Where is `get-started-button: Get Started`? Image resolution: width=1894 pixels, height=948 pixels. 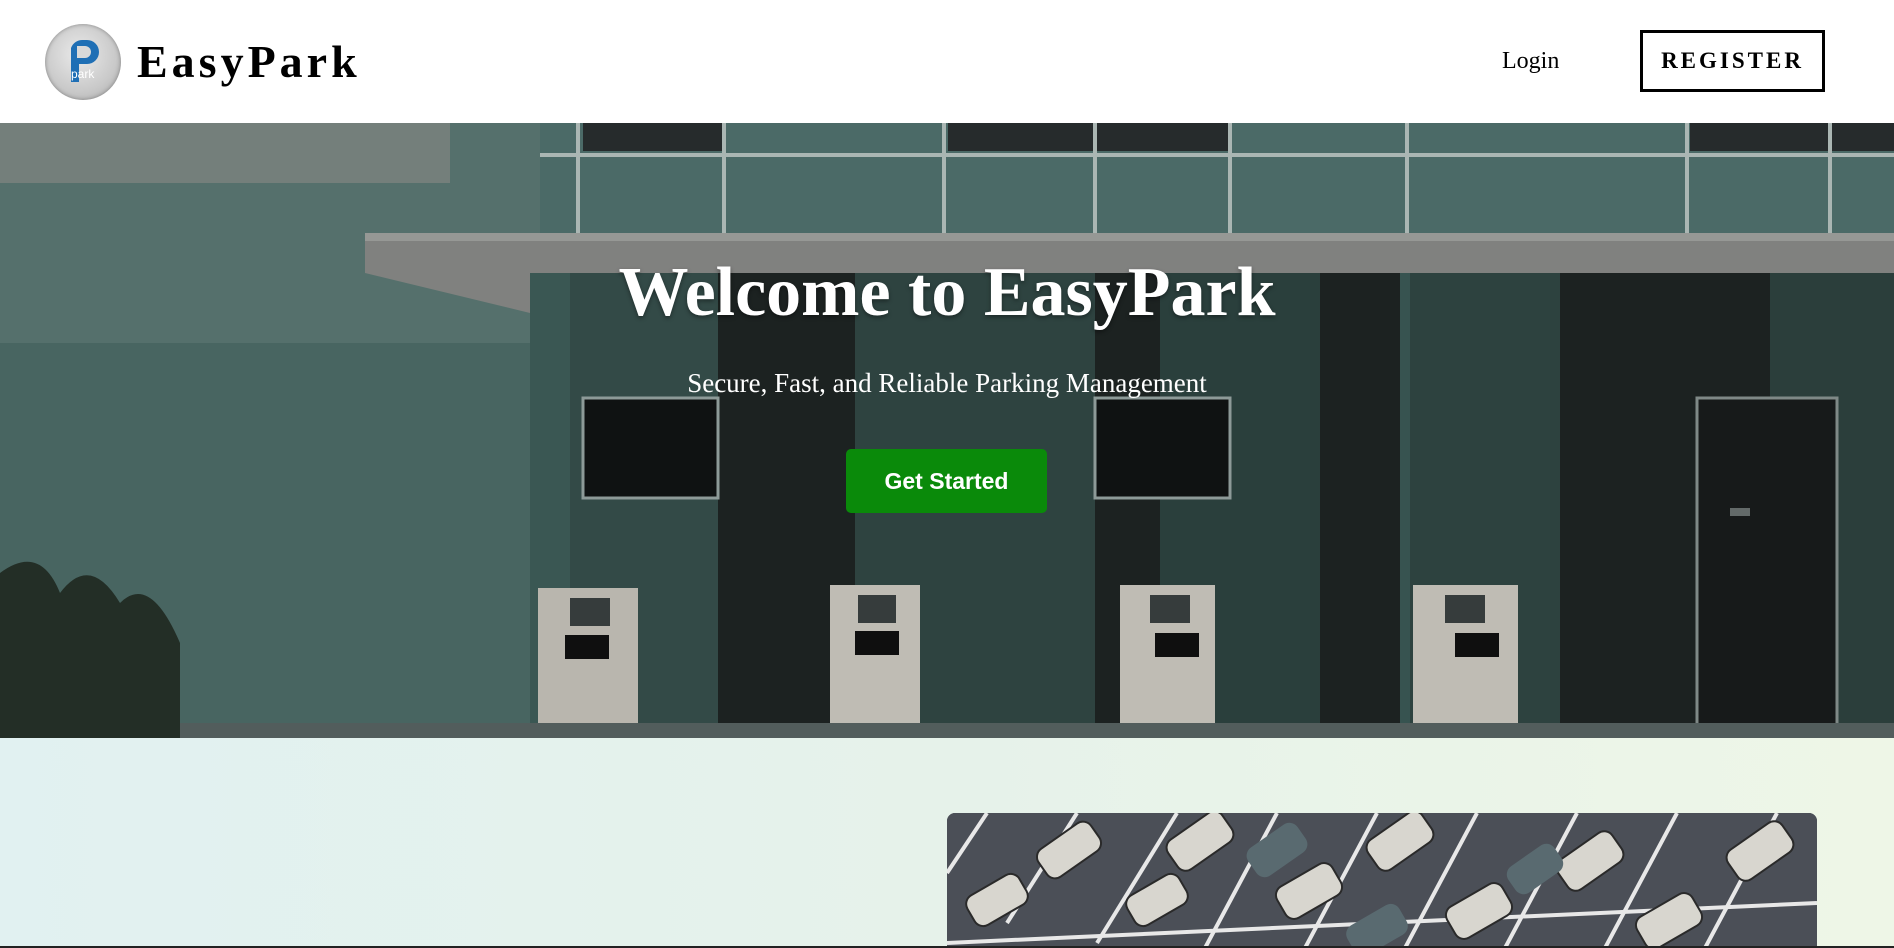 get-started-button: Get Started is located at coordinates (946, 481).